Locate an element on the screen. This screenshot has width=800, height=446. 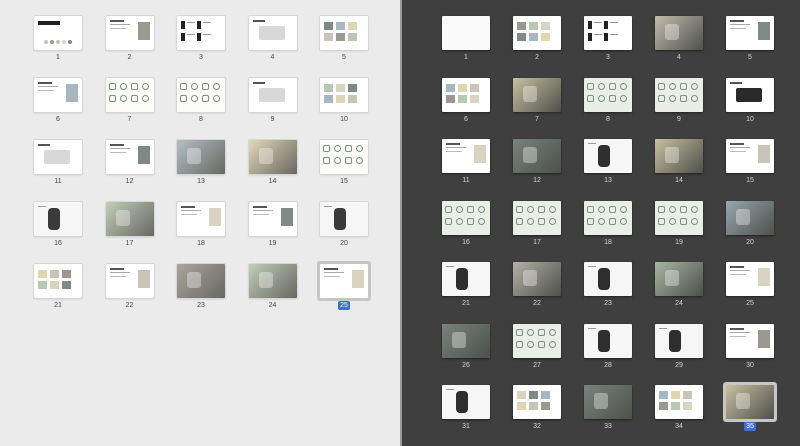
left-slide-number-11: 11 is located at coordinates (58, 181).